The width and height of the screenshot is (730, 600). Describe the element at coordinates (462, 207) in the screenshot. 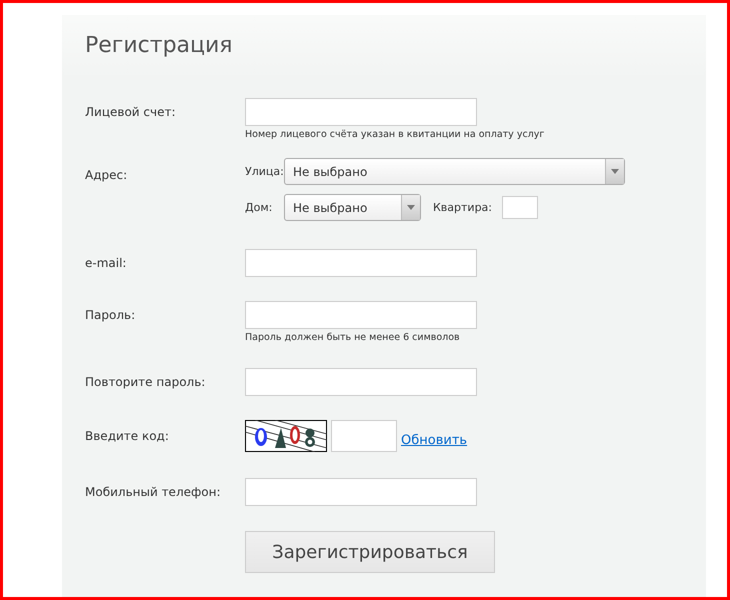

I see `field-label: Квартира:` at that location.